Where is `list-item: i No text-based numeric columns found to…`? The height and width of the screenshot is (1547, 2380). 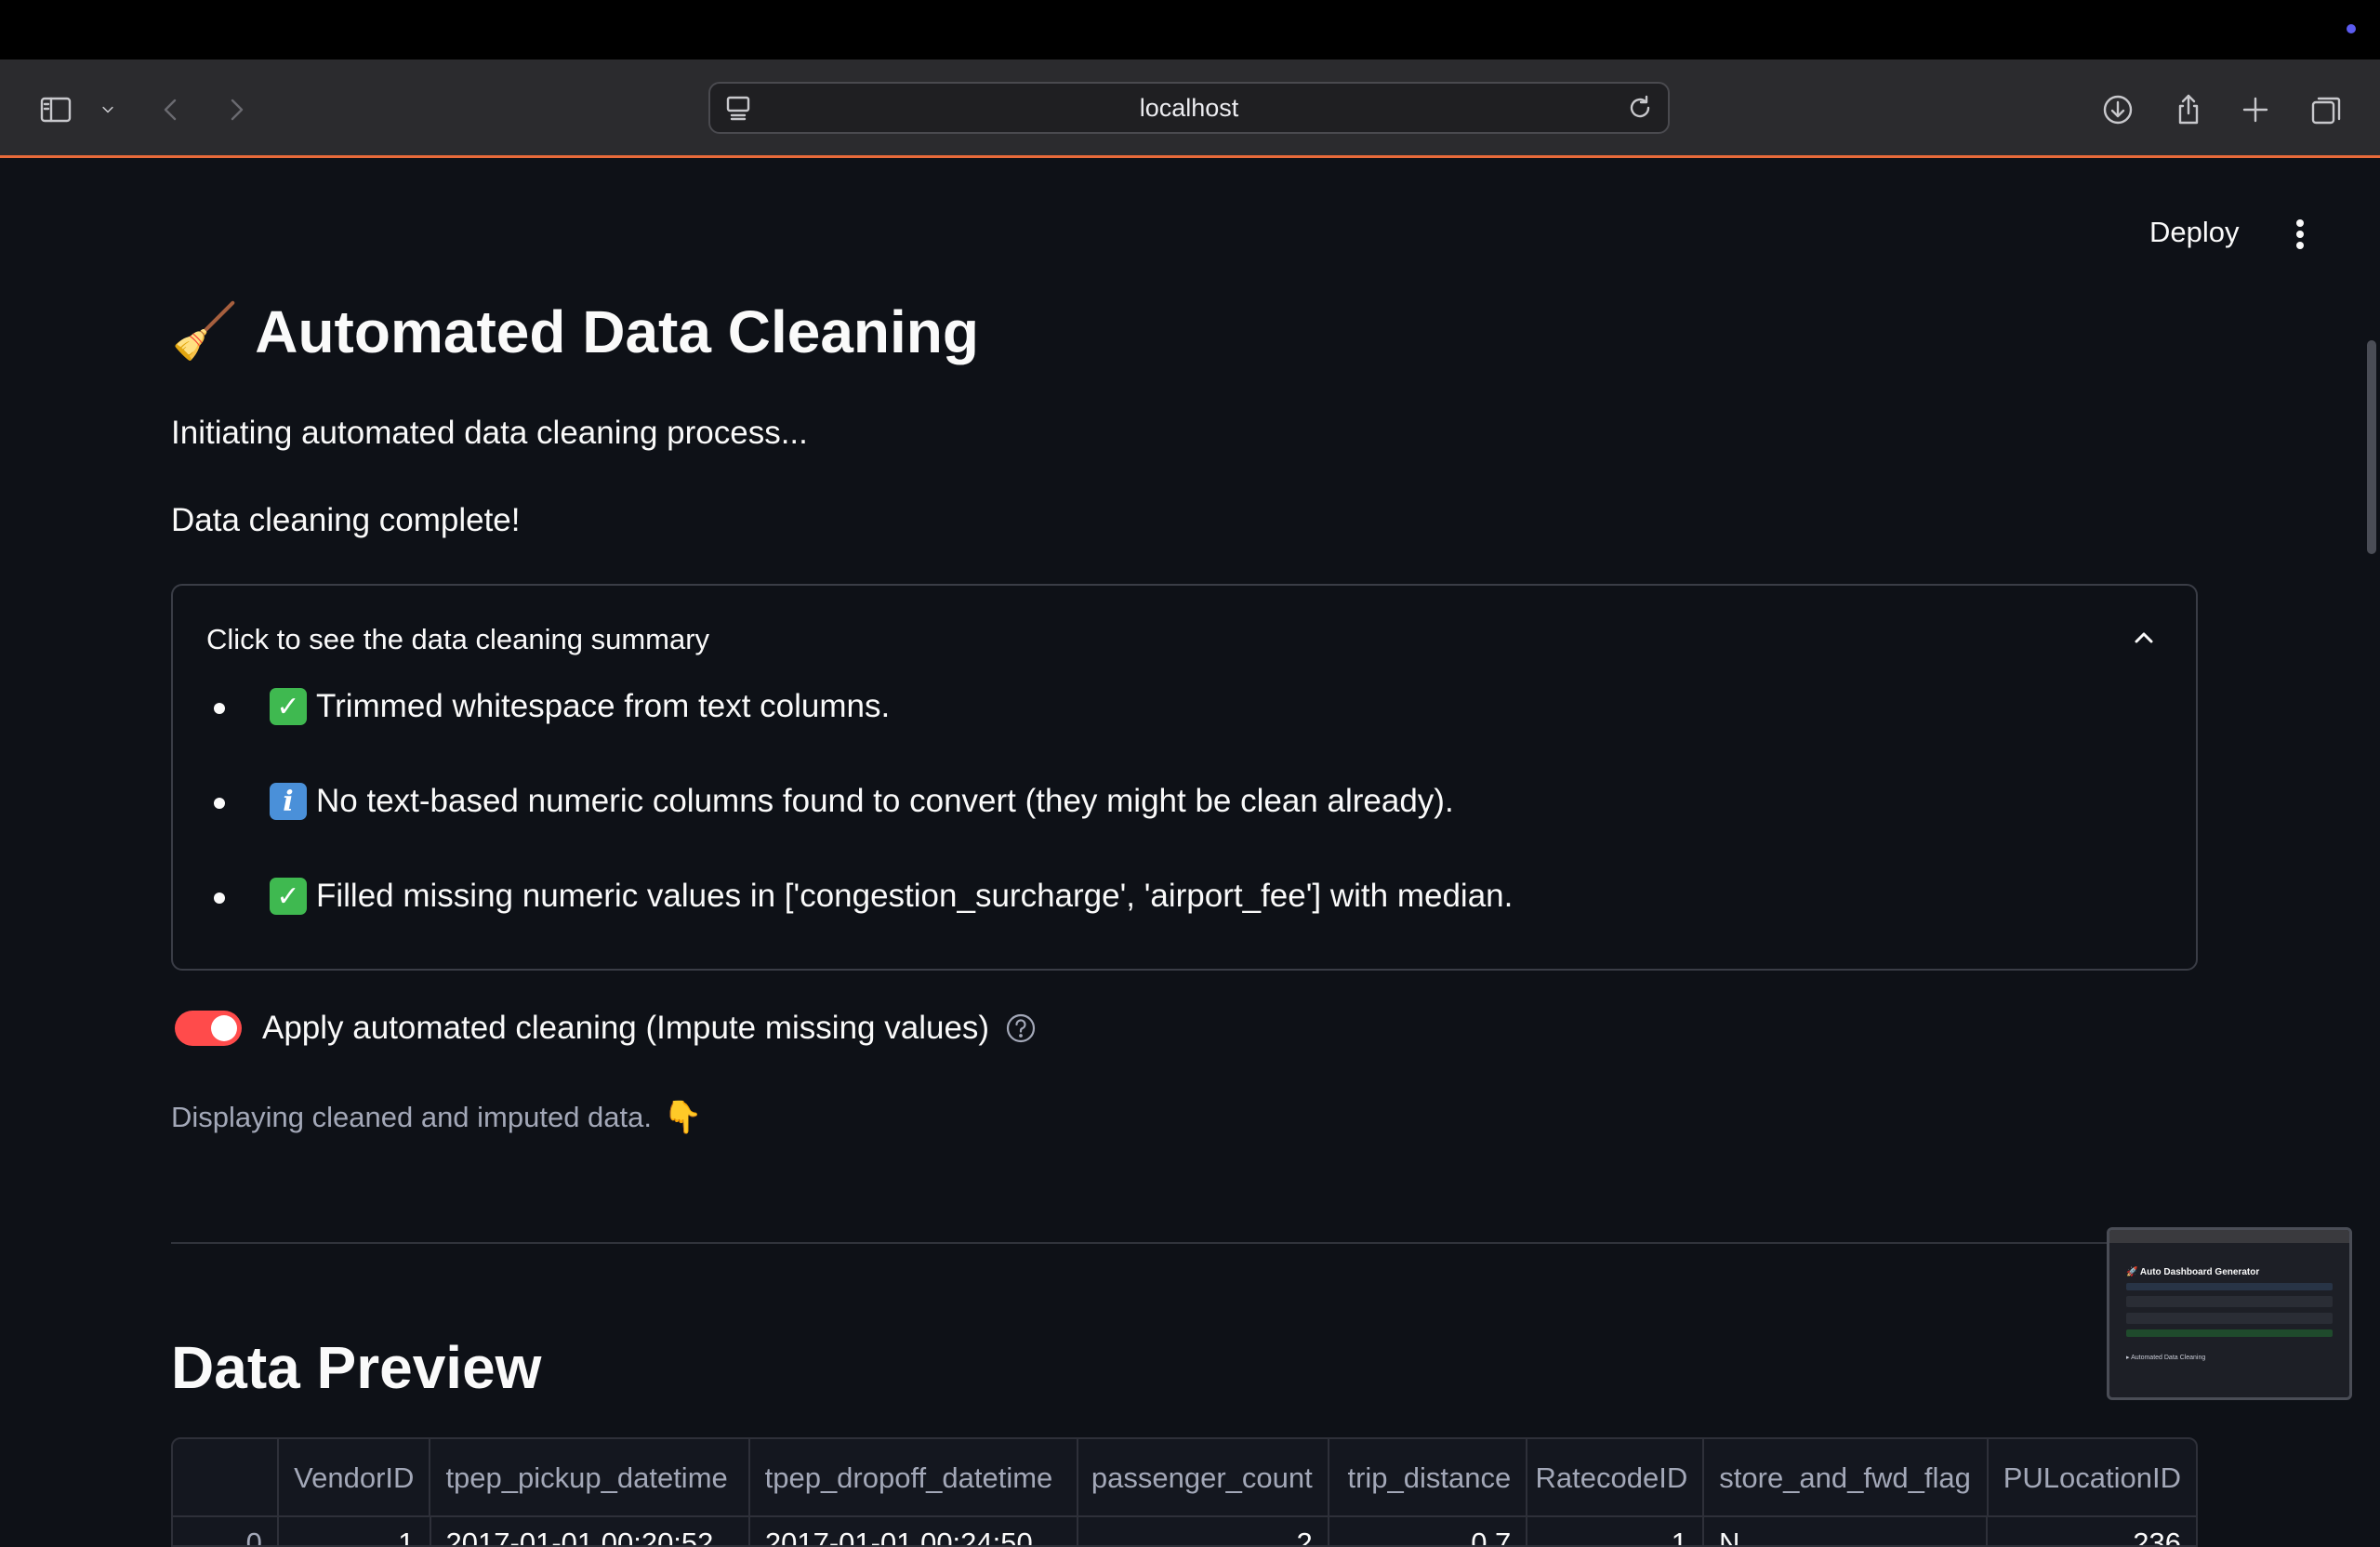
list-item: i No text-based numeric columns found to… is located at coordinates (863, 830).